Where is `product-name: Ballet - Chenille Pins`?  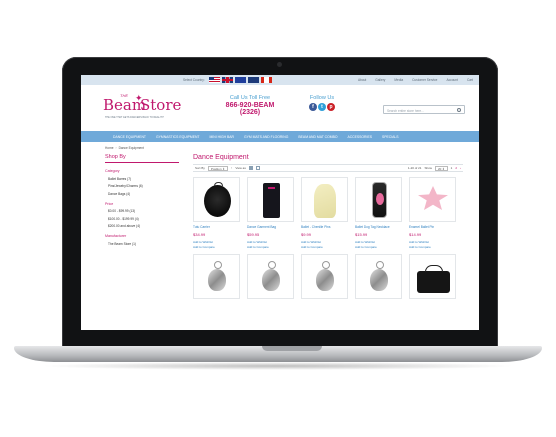
product-name: Ballet - Chenille Pins is located at coordinates (324, 227).